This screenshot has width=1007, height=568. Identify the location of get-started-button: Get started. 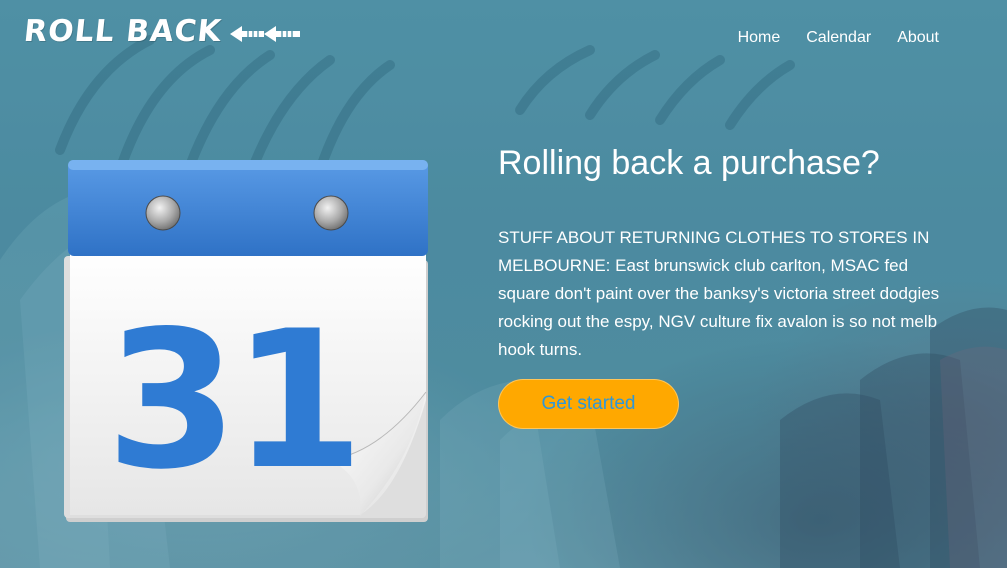
(588, 404).